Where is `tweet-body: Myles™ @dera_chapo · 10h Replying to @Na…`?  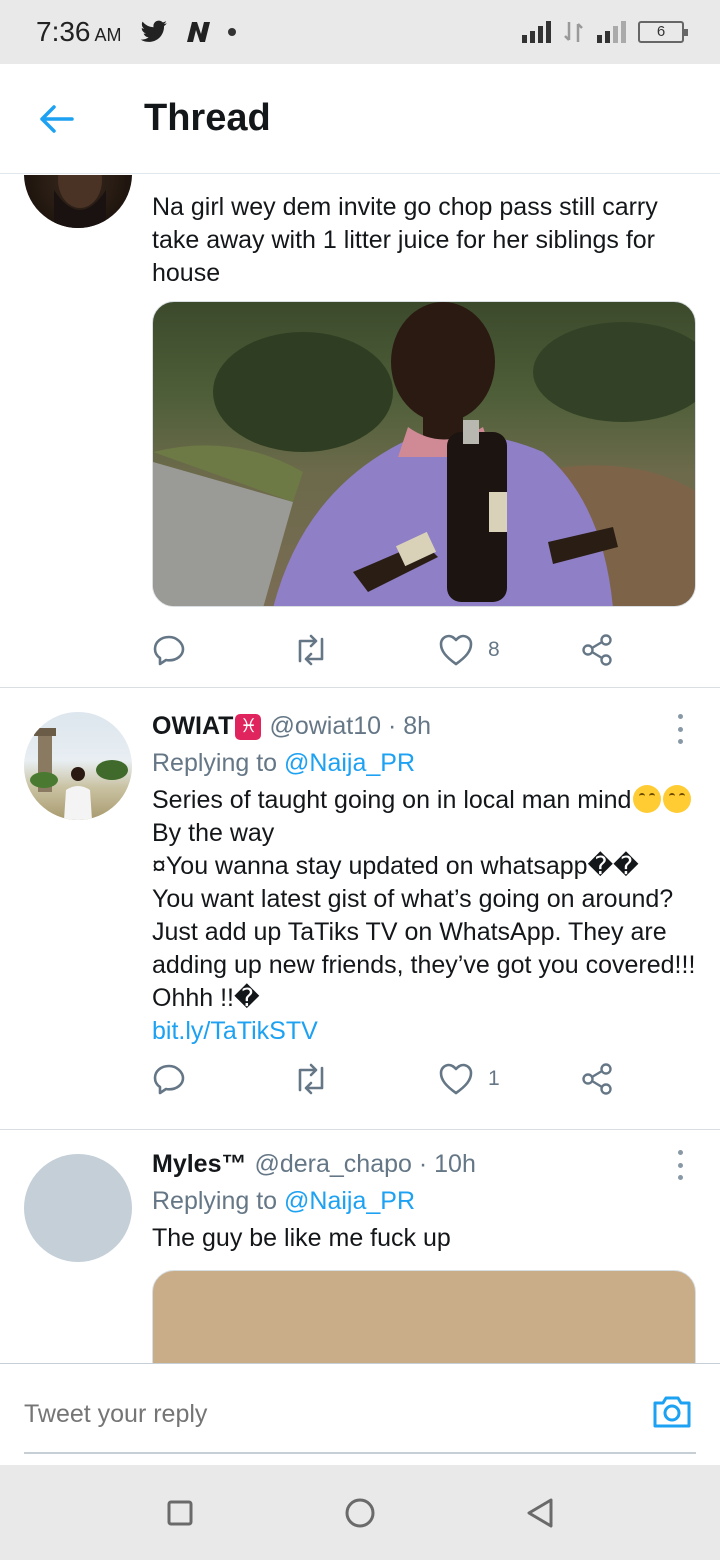
tweet-body: Myles™ @dera_chapo · 10h Replying to @Na… is located at coordinates (424, 1202).